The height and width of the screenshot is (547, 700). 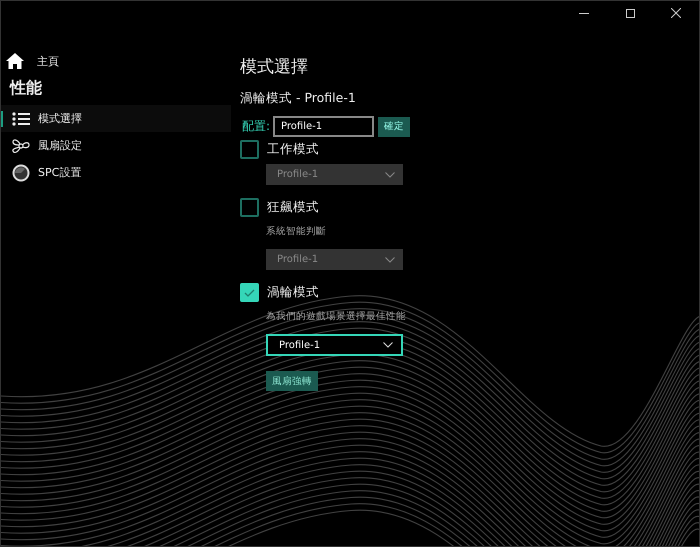 I want to click on fan-boost-button: 風扇強轉, so click(x=292, y=381).